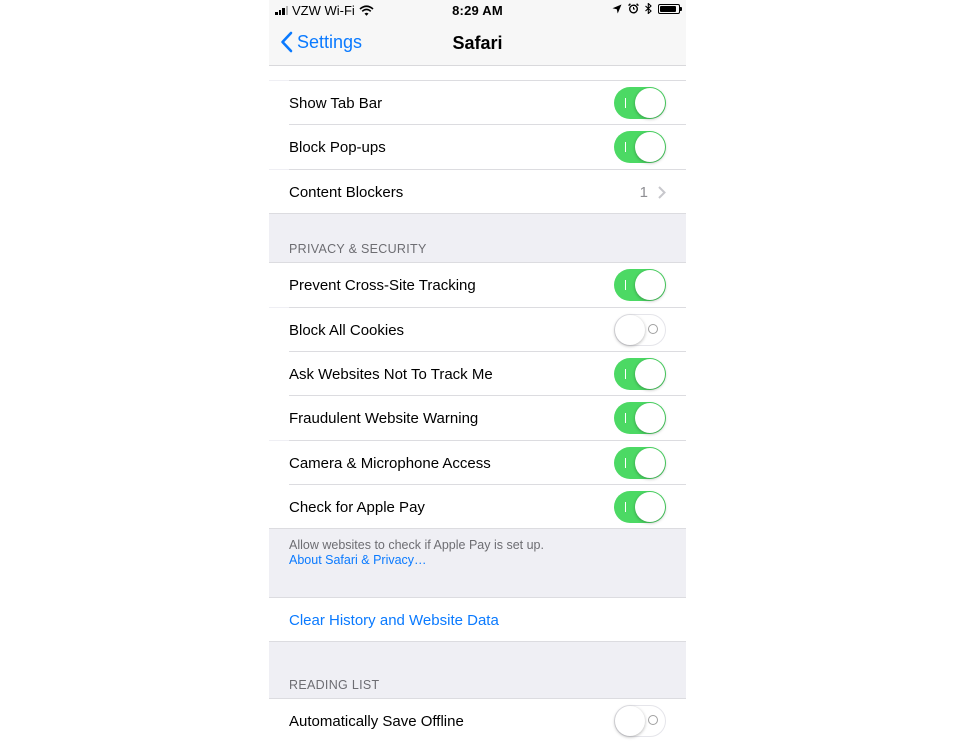 The width and height of the screenshot is (960, 741). I want to click on fraud-warning-toggle, so click(640, 418).